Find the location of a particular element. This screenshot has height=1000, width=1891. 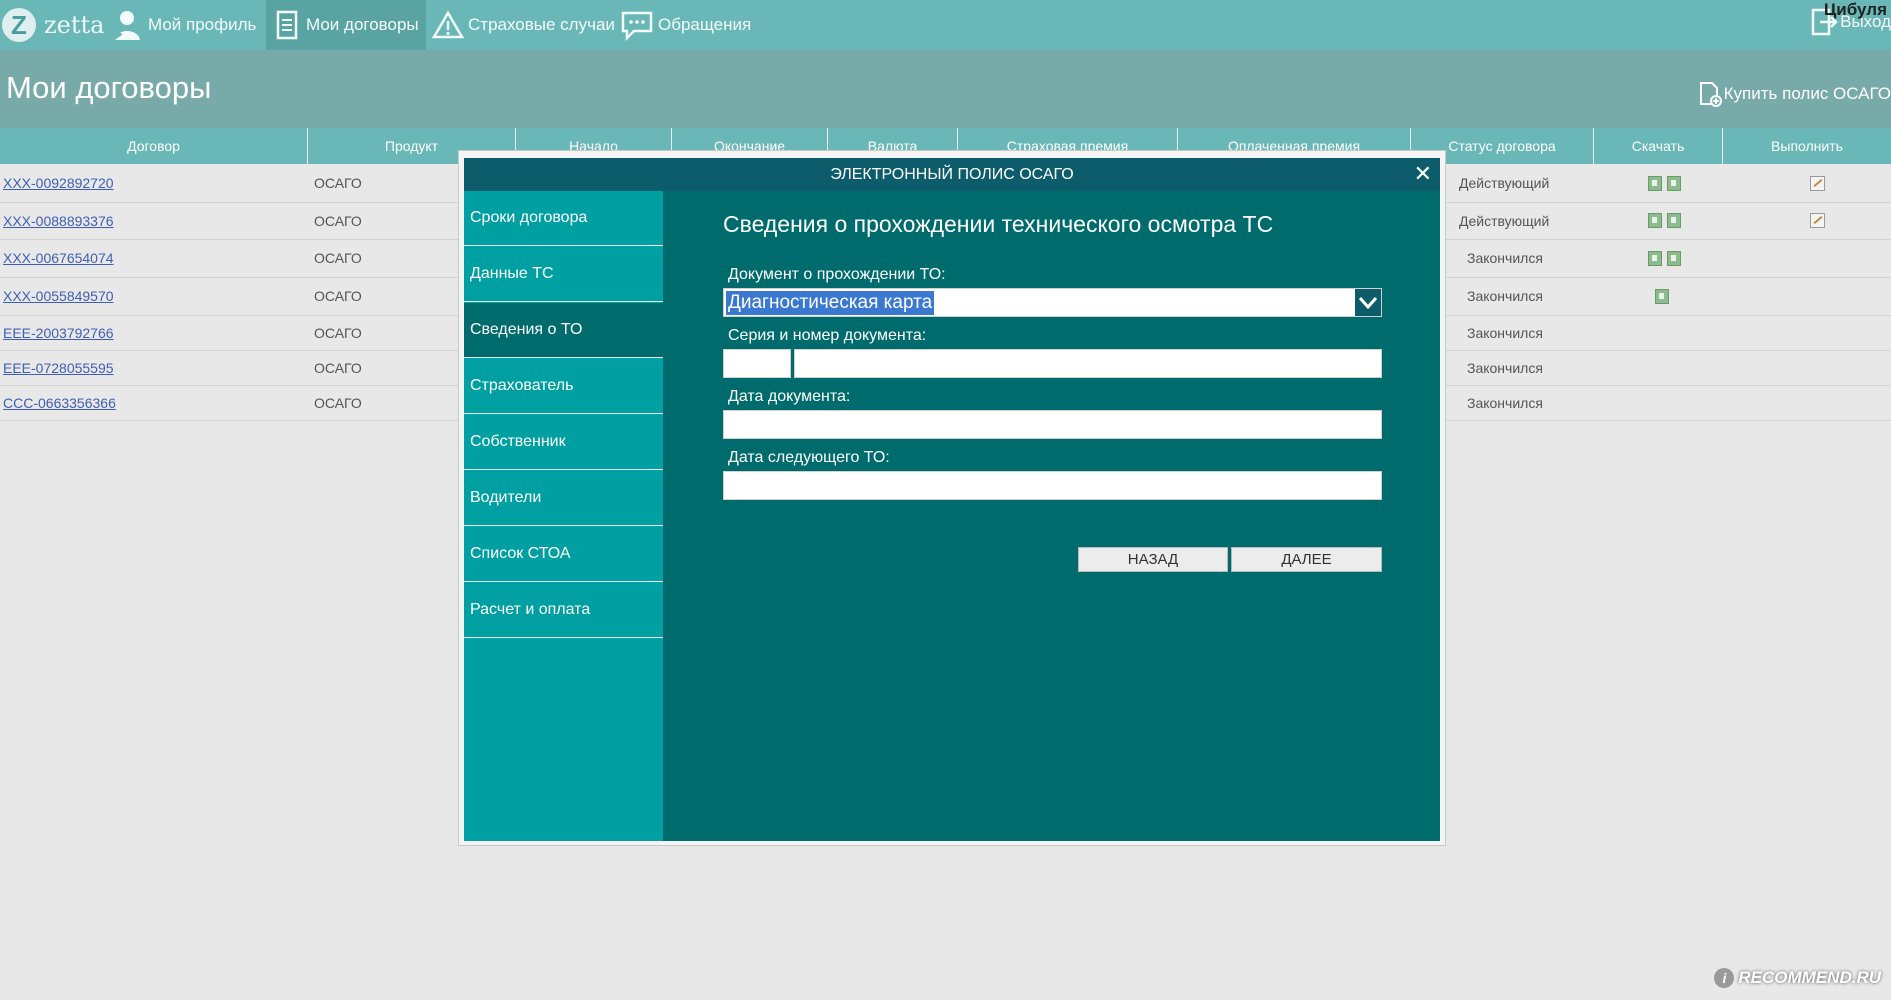

chevron-down-icon is located at coordinates (1368, 302).